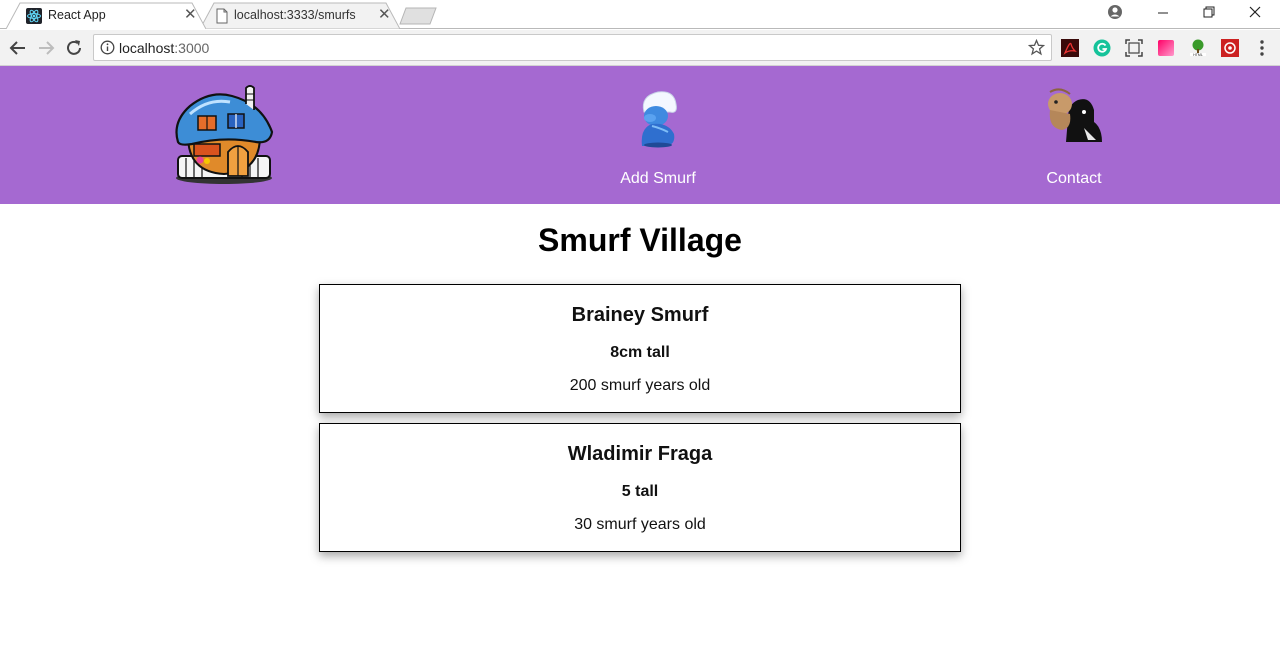 This screenshot has width=1280, height=646. Describe the element at coordinates (418, 16) in the screenshot. I see `new-tab-button` at that location.